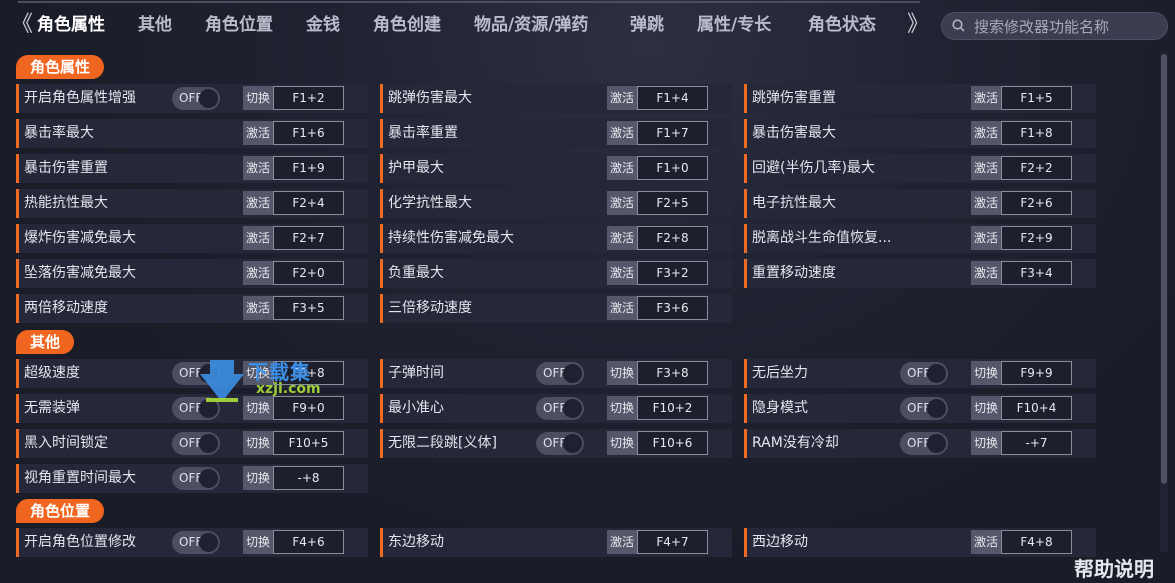 The height and width of the screenshot is (583, 1175). Describe the element at coordinates (71, 25) in the screenshot. I see `tab-1: 角色属性` at that location.